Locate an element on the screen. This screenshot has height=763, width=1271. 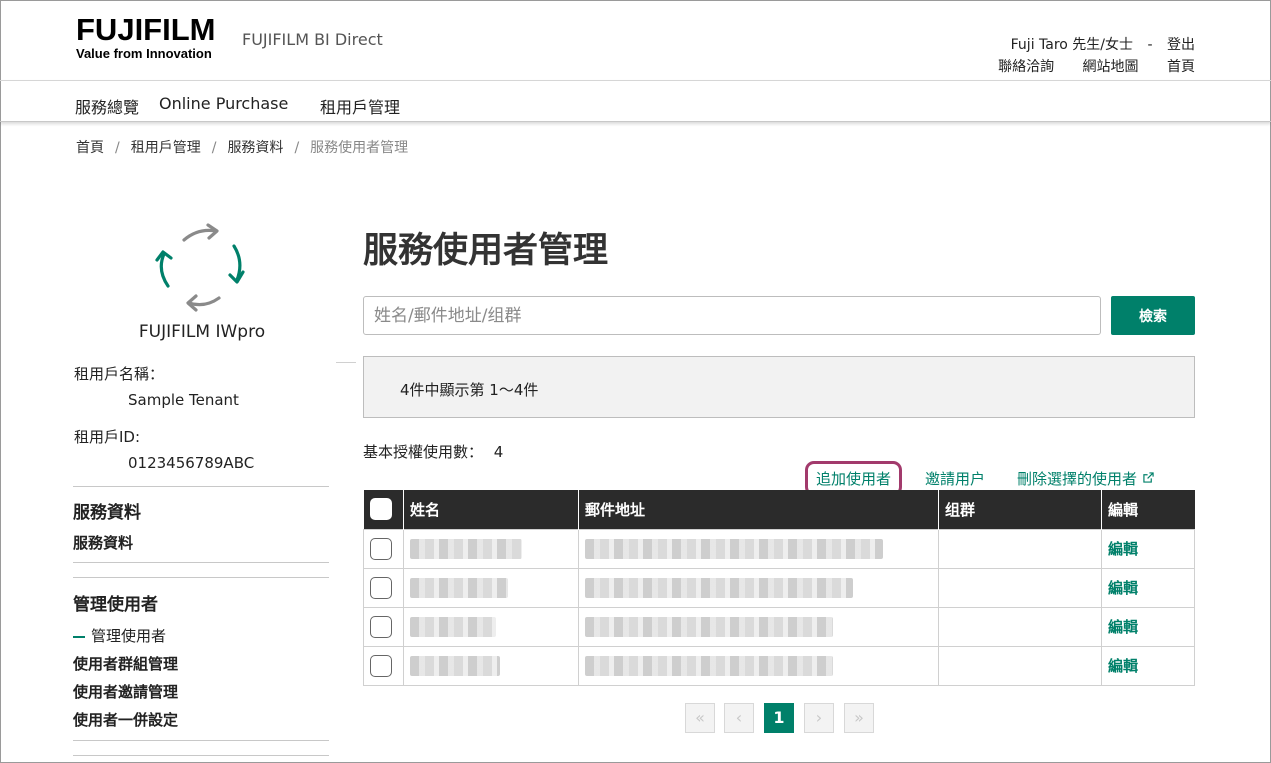
sidebar-section-manage-users: 管理使用者 is located at coordinates (115, 605).